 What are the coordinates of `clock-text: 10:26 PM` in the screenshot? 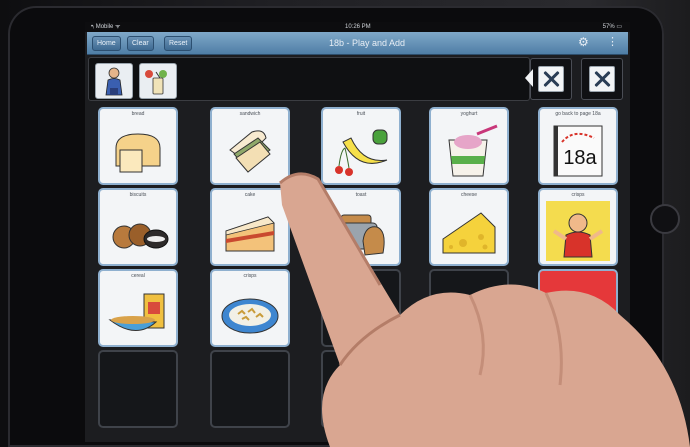 It's located at (358, 27).